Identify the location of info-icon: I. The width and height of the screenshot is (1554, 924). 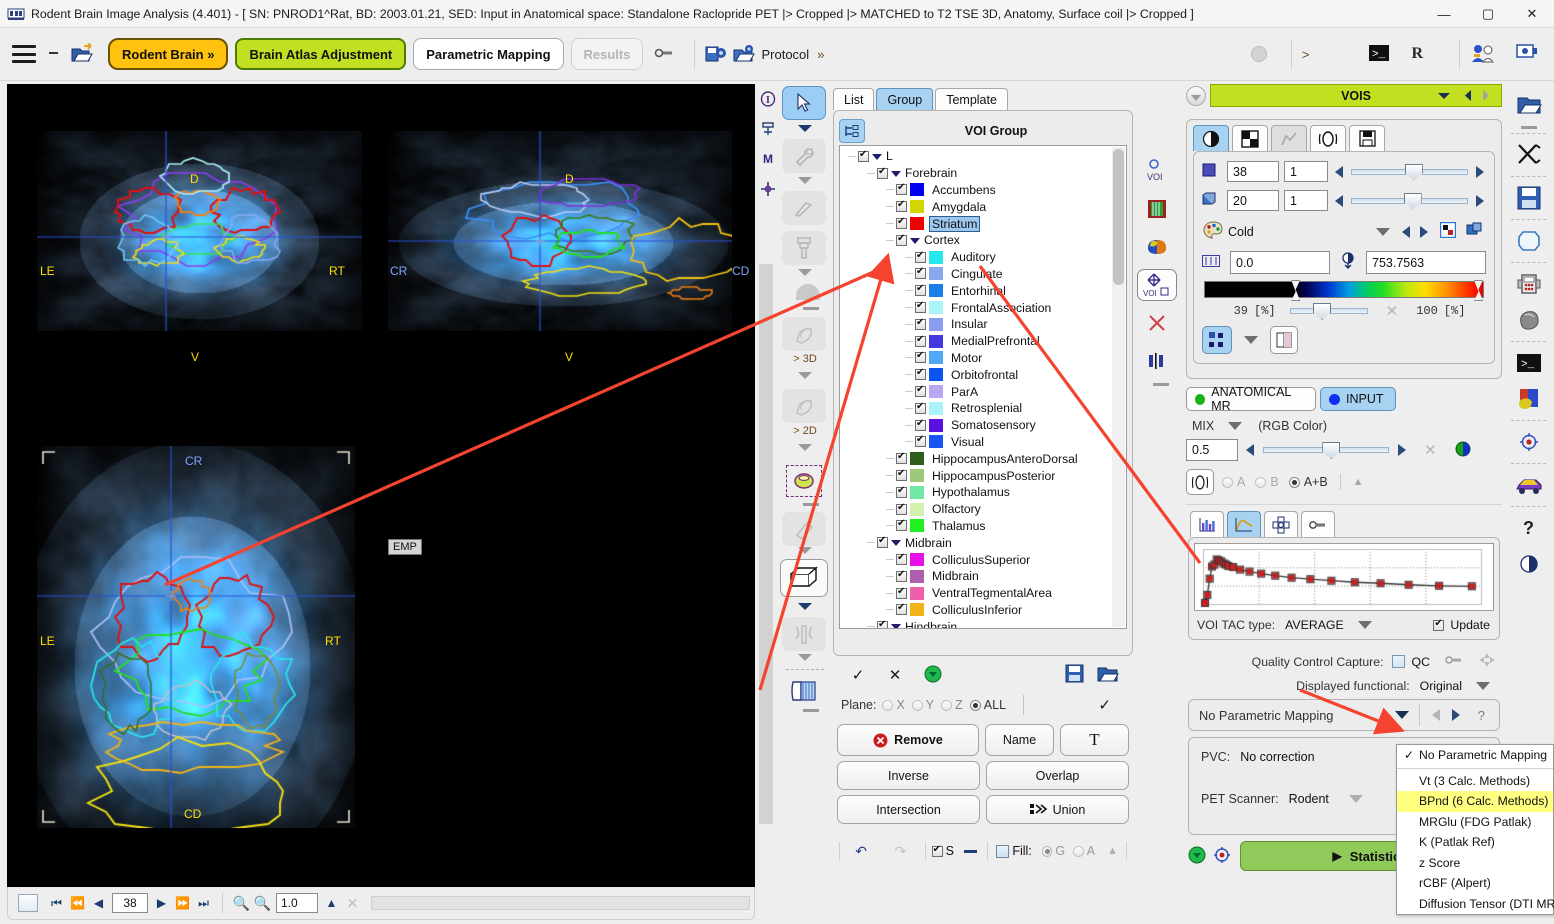
(768, 99).